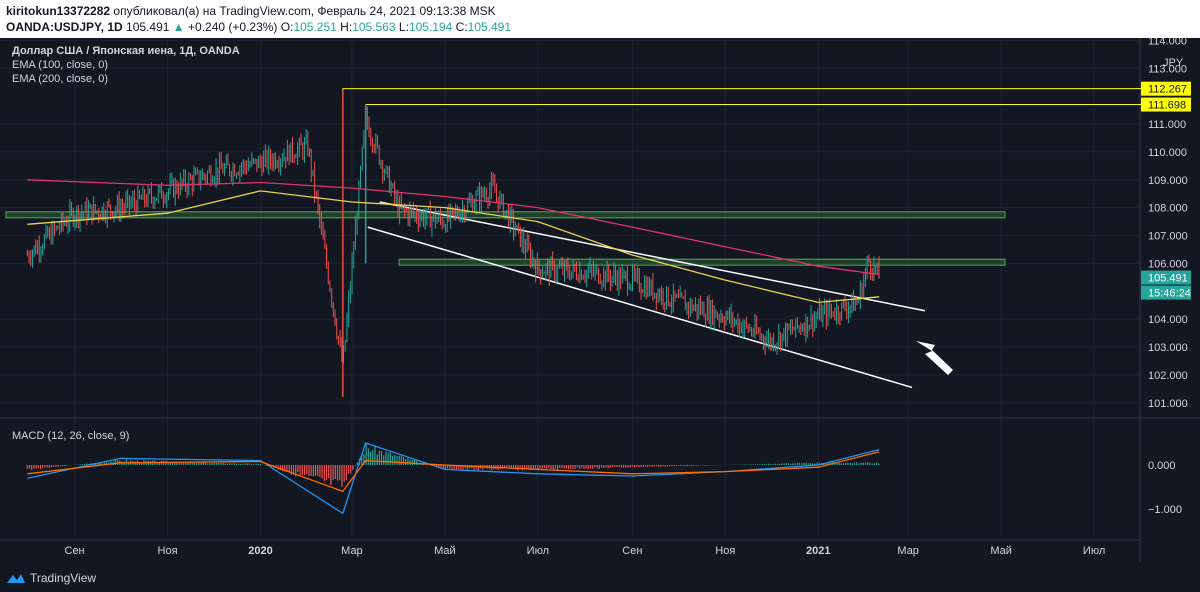  Describe the element at coordinates (60, 79) in the screenshot. I see `legend-ema200: EMA (200, close, 0)` at that location.